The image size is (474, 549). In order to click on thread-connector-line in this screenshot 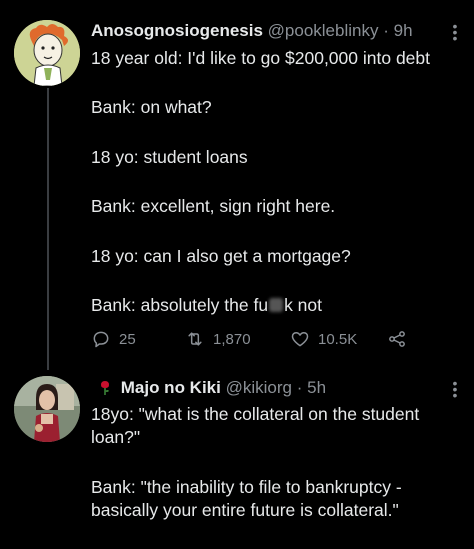, I will do `click(48, 229)`.